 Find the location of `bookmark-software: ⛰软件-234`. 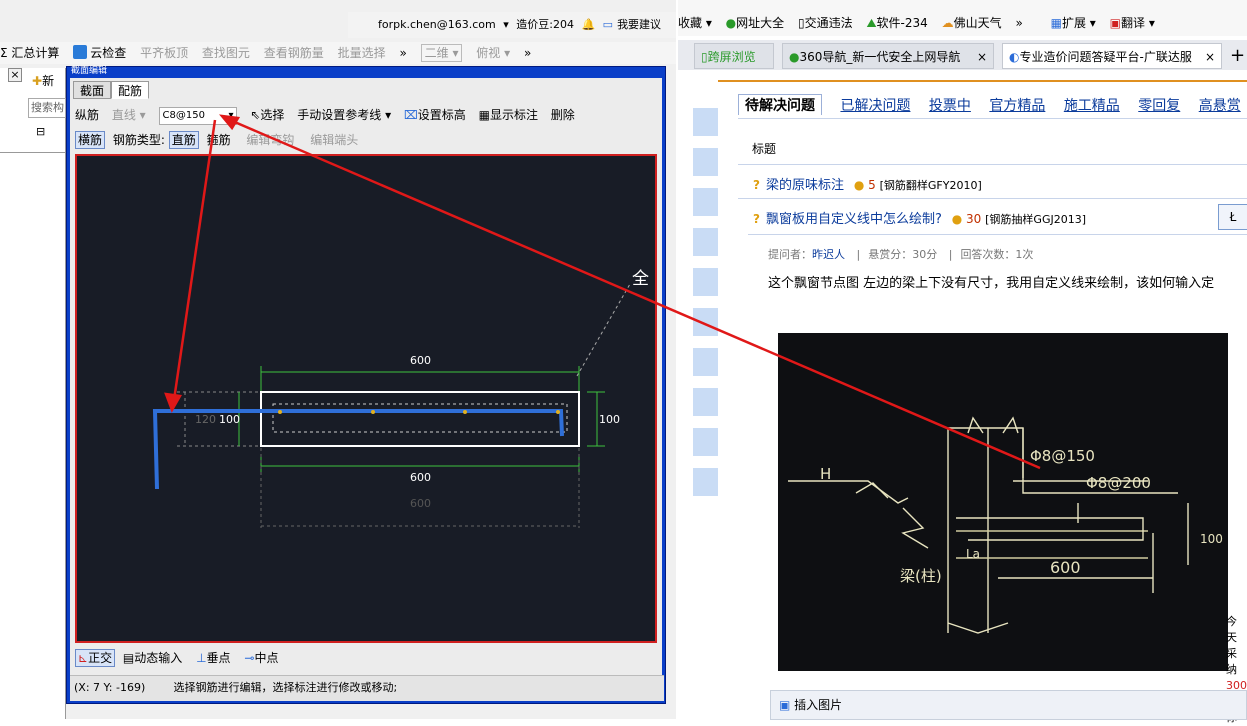

bookmark-software: ⛰软件-234 is located at coordinates (896, 23).